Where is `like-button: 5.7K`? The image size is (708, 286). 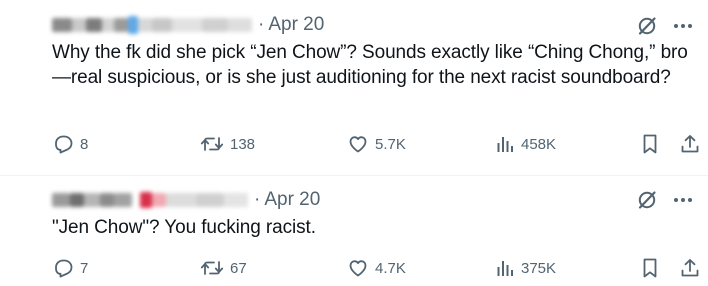 like-button: 5.7K is located at coordinates (376, 144).